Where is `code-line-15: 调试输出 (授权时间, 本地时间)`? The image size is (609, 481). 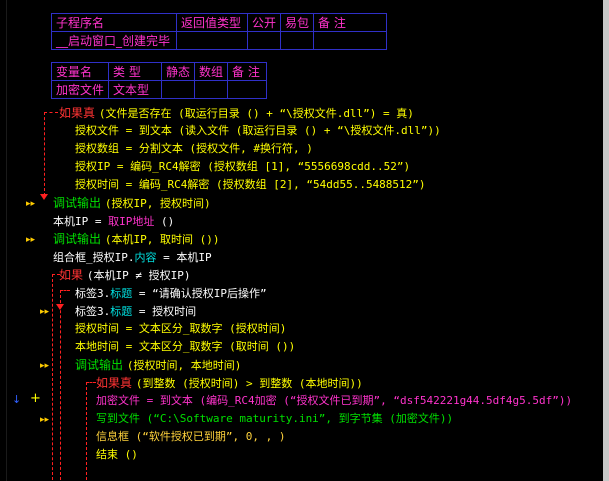 code-line-15: 调试输出 (授权时间, 本地时间) is located at coordinates (158, 365).